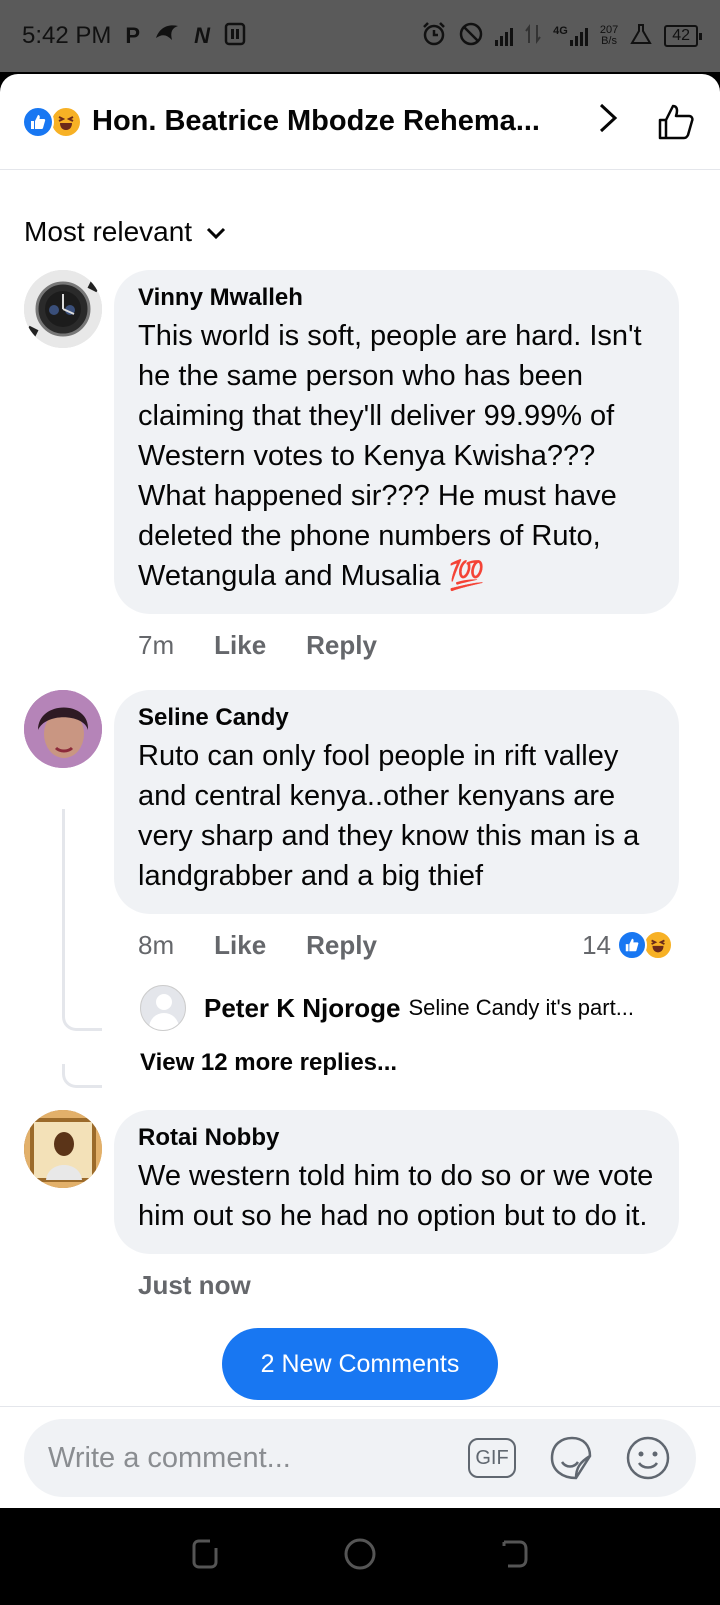 This screenshot has width=720, height=1605. Describe the element at coordinates (360, 218) in the screenshot. I see `sort-dropdown: Most relevant` at that location.